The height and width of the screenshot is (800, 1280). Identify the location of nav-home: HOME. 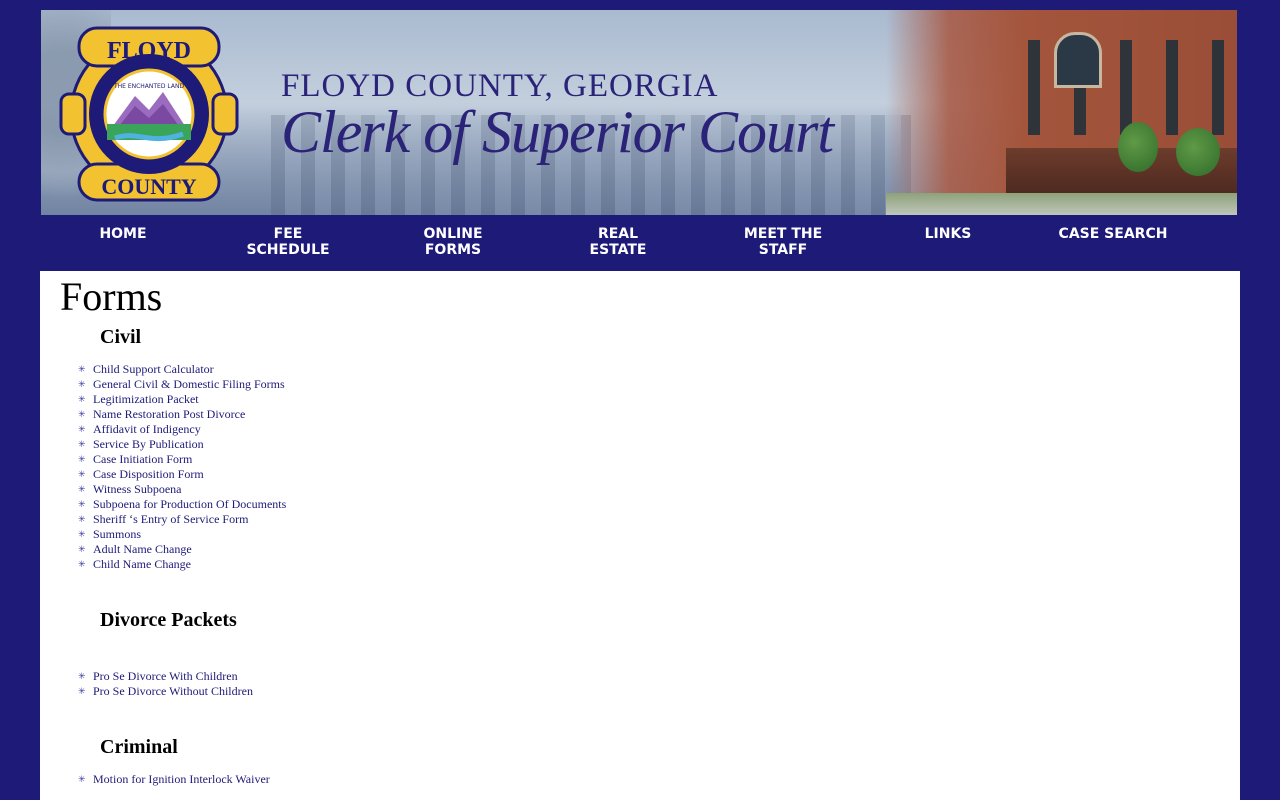
(123, 234).